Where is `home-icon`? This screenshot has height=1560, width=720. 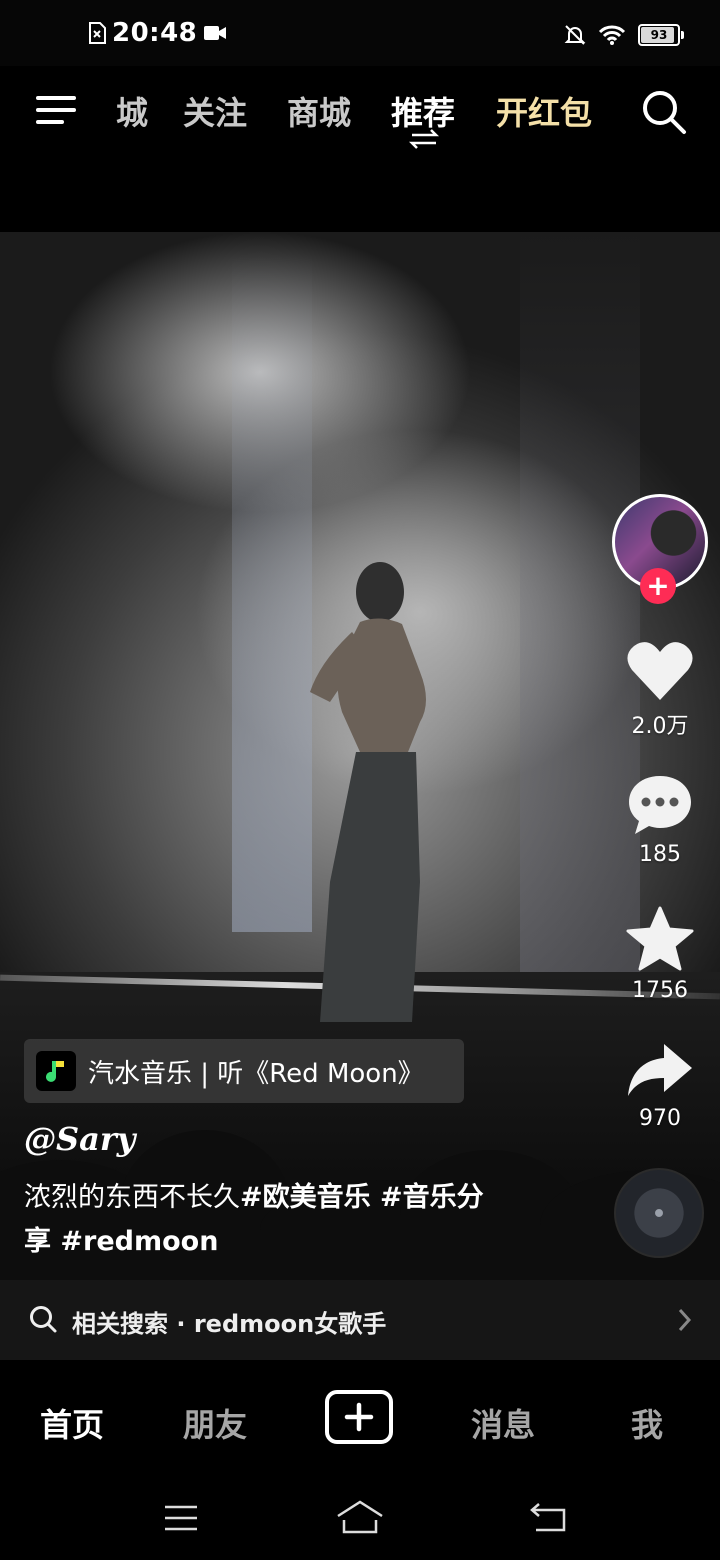 home-icon is located at coordinates (360, 1517).